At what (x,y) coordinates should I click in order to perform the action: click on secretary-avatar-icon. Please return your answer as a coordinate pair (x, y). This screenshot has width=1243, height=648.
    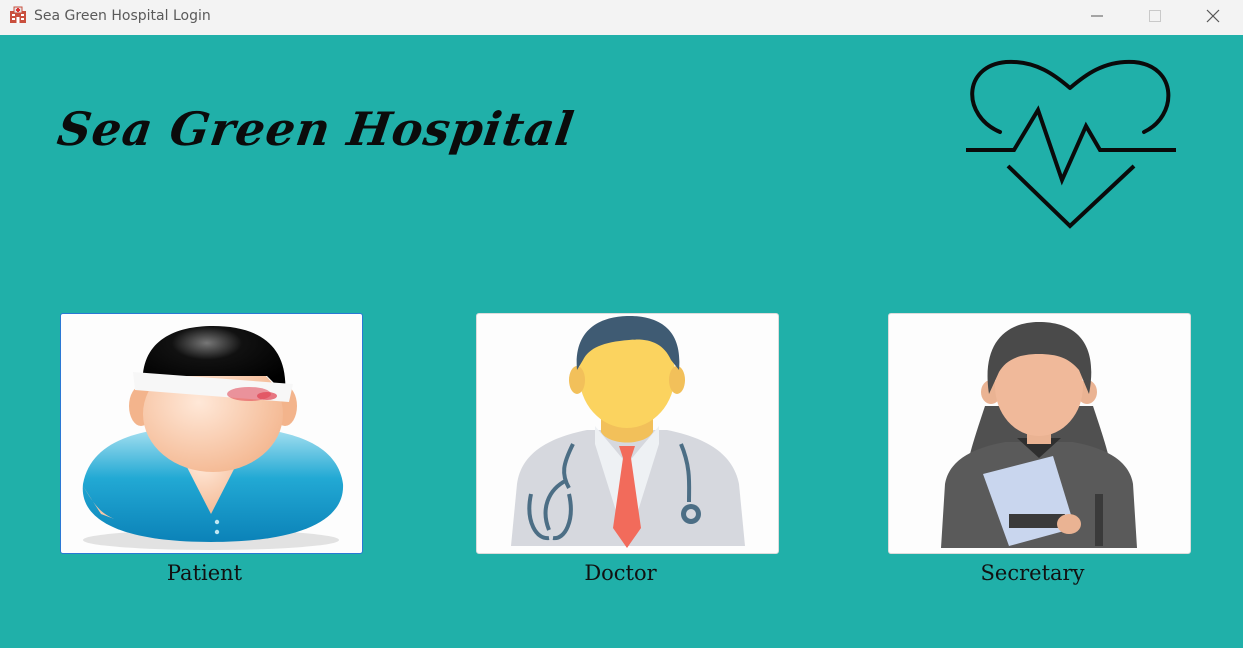
    Looking at the image, I should click on (1039, 435).